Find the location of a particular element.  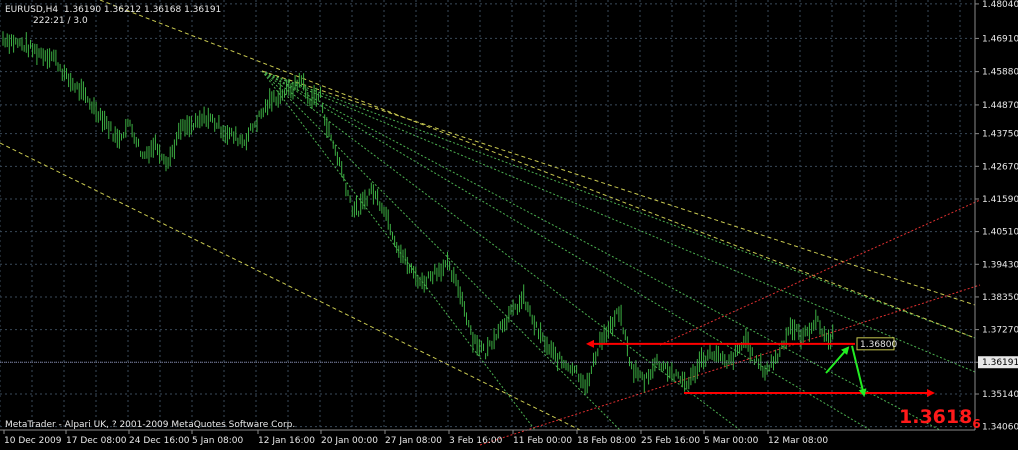

big-price-main: 1.3618 is located at coordinates (936, 417).